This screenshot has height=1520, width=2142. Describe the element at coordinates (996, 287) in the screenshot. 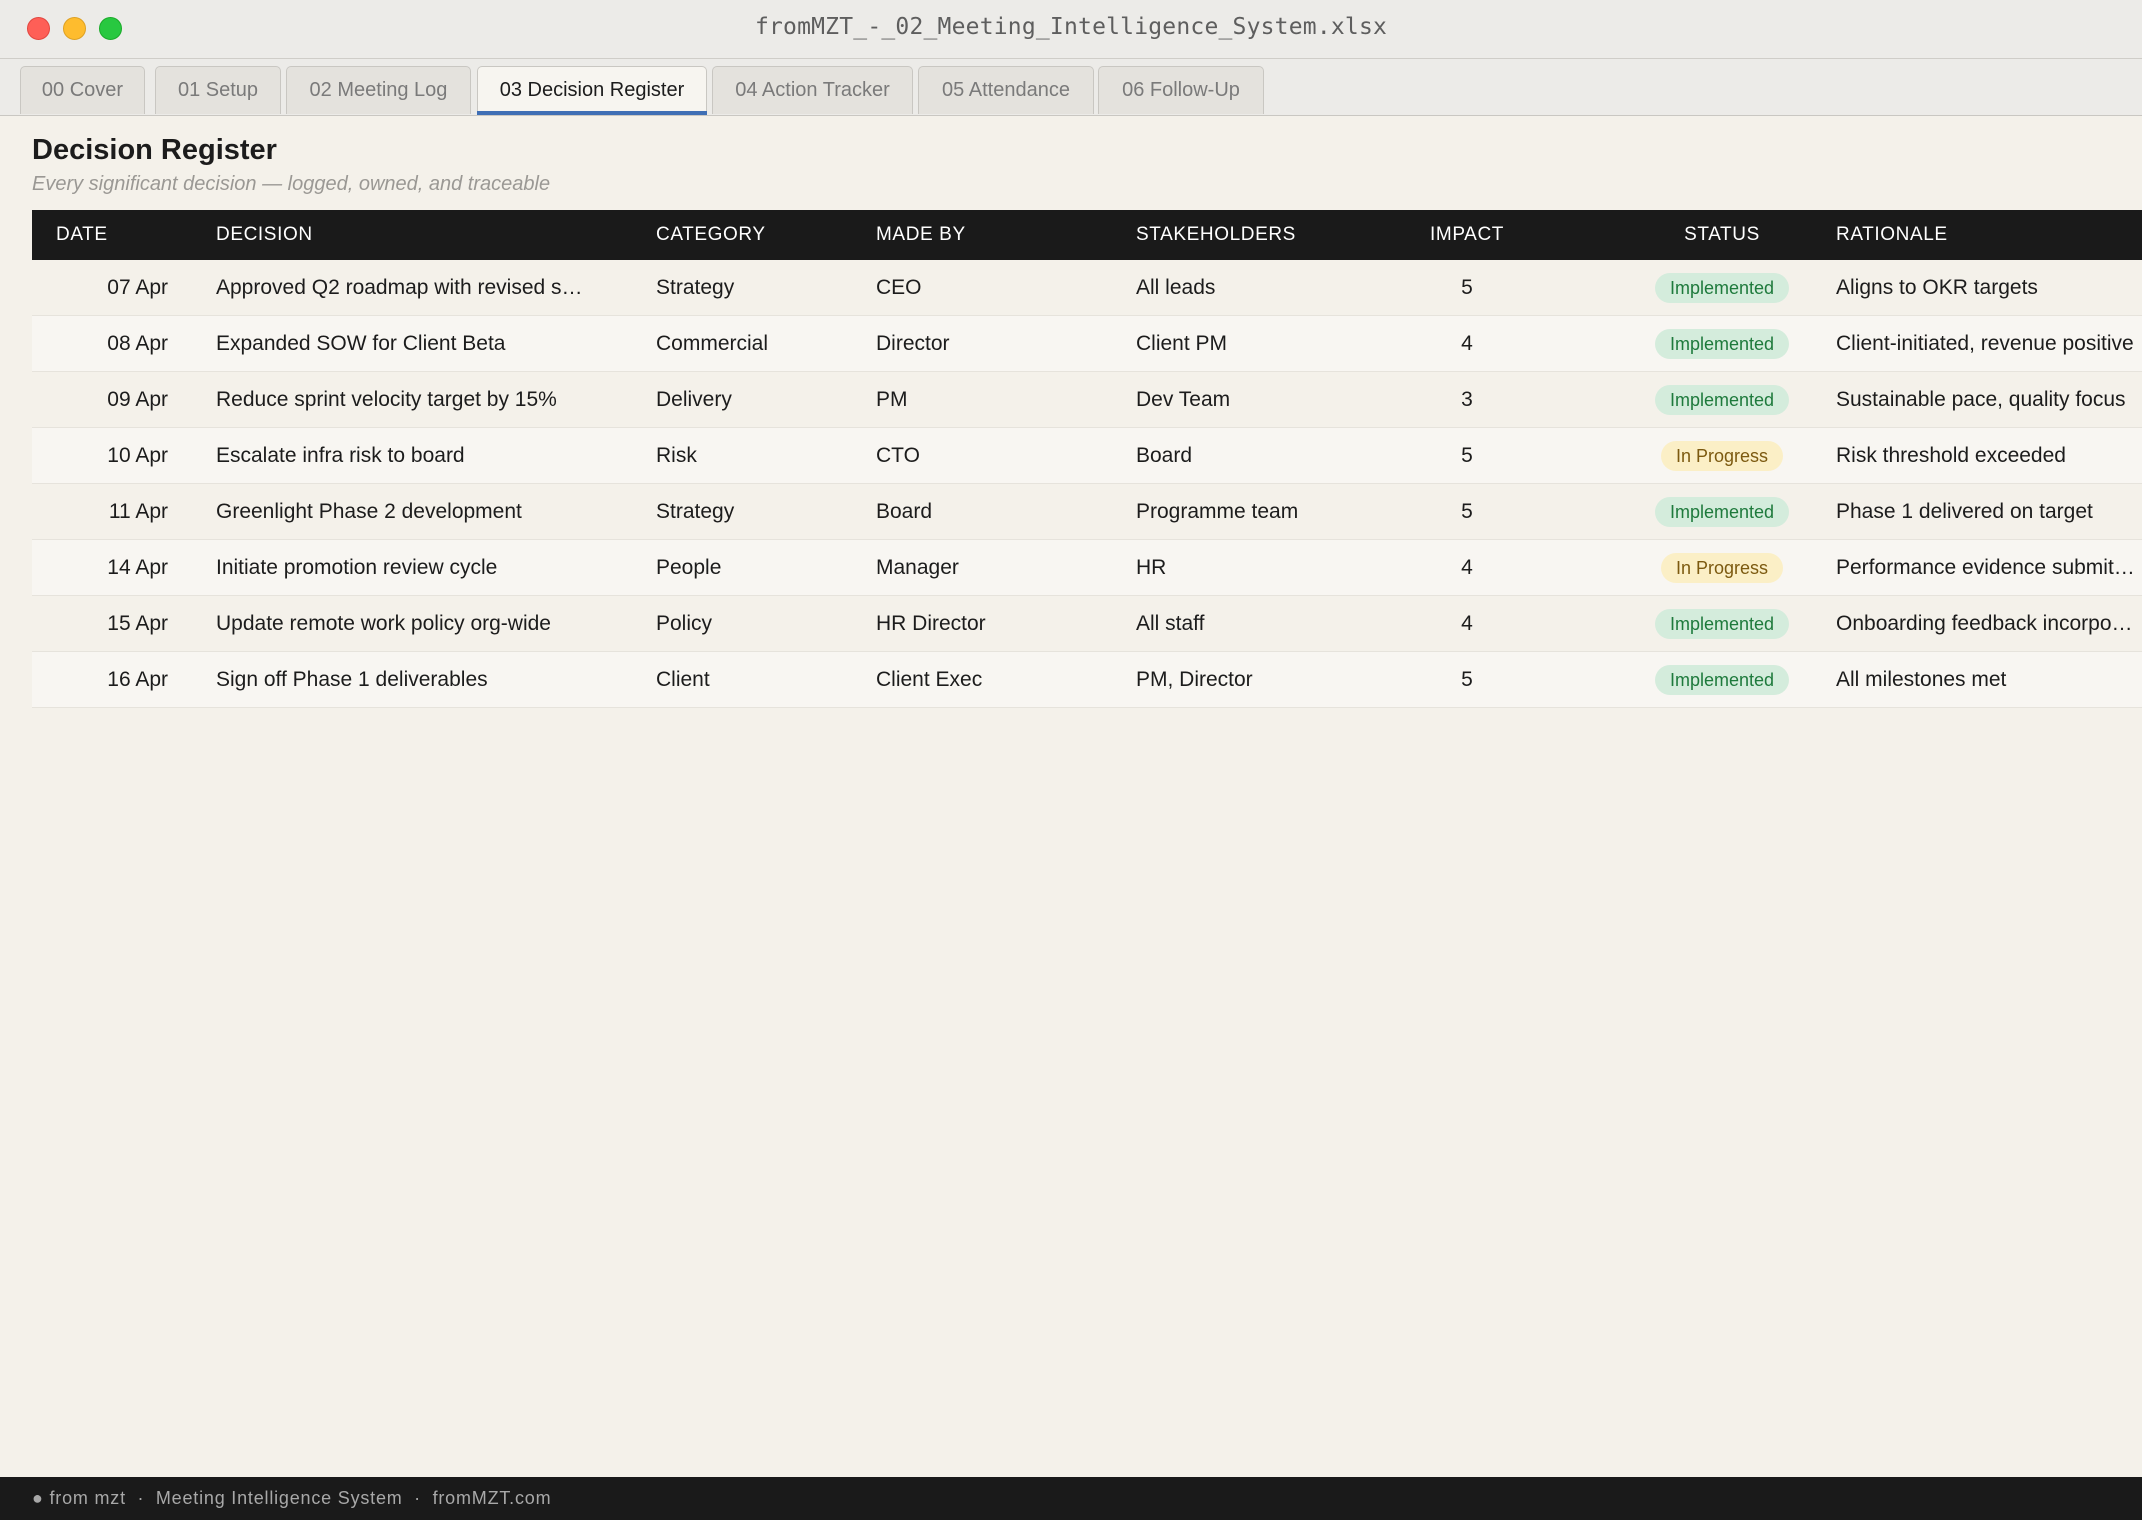

I see `made-by-cell: CEO` at that location.